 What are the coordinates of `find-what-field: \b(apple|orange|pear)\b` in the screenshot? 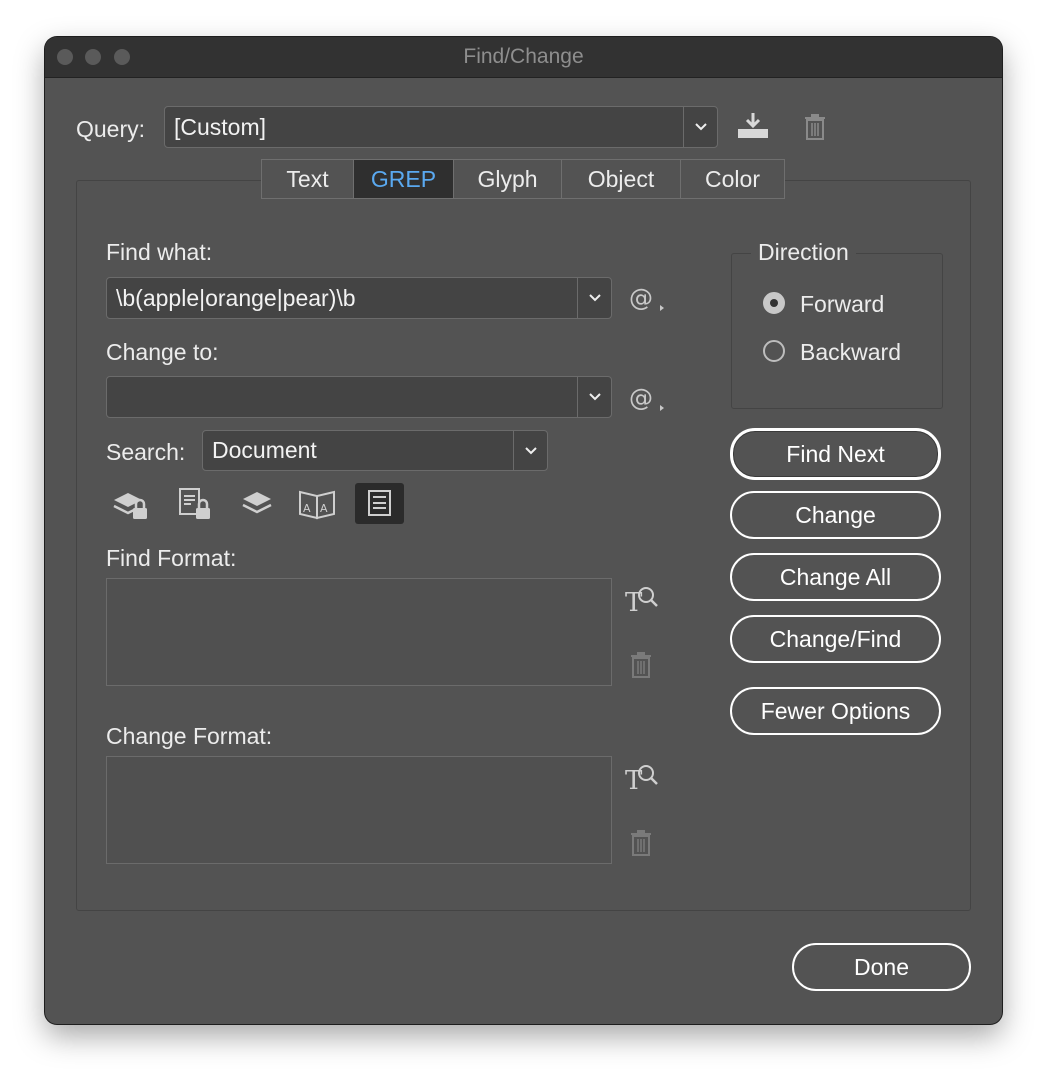 It's located at (359, 298).